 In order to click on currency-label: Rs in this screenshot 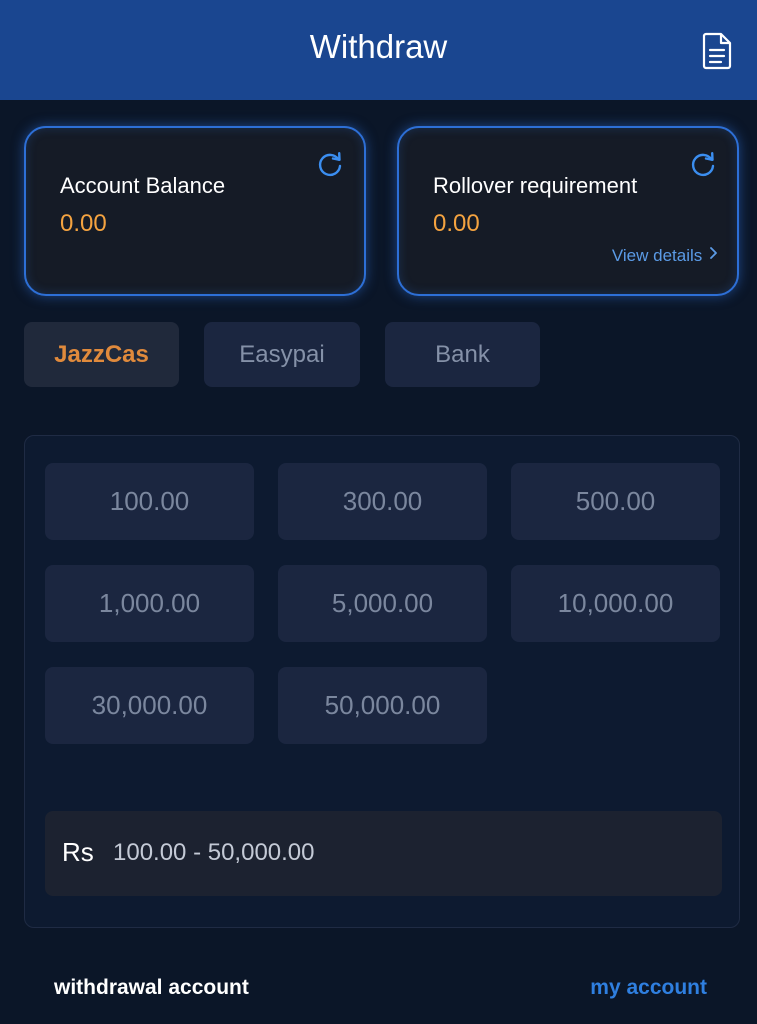, I will do `click(78, 852)`.